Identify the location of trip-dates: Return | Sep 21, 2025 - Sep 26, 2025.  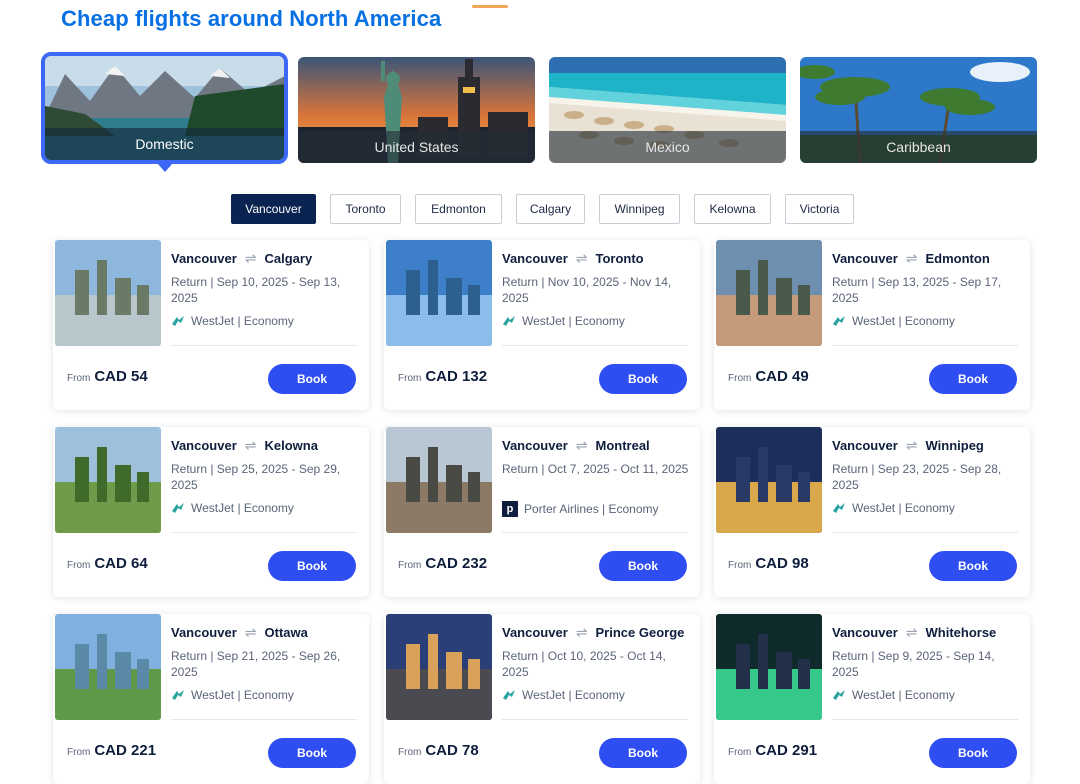
(256, 664).